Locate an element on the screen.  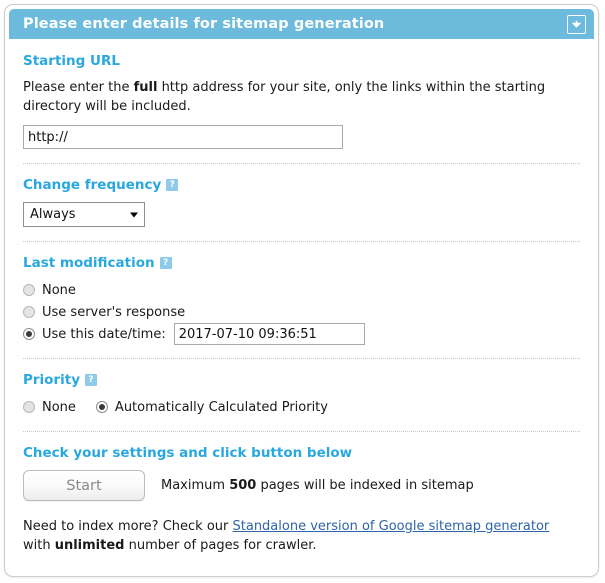
collapse-down-icon is located at coordinates (576, 24).